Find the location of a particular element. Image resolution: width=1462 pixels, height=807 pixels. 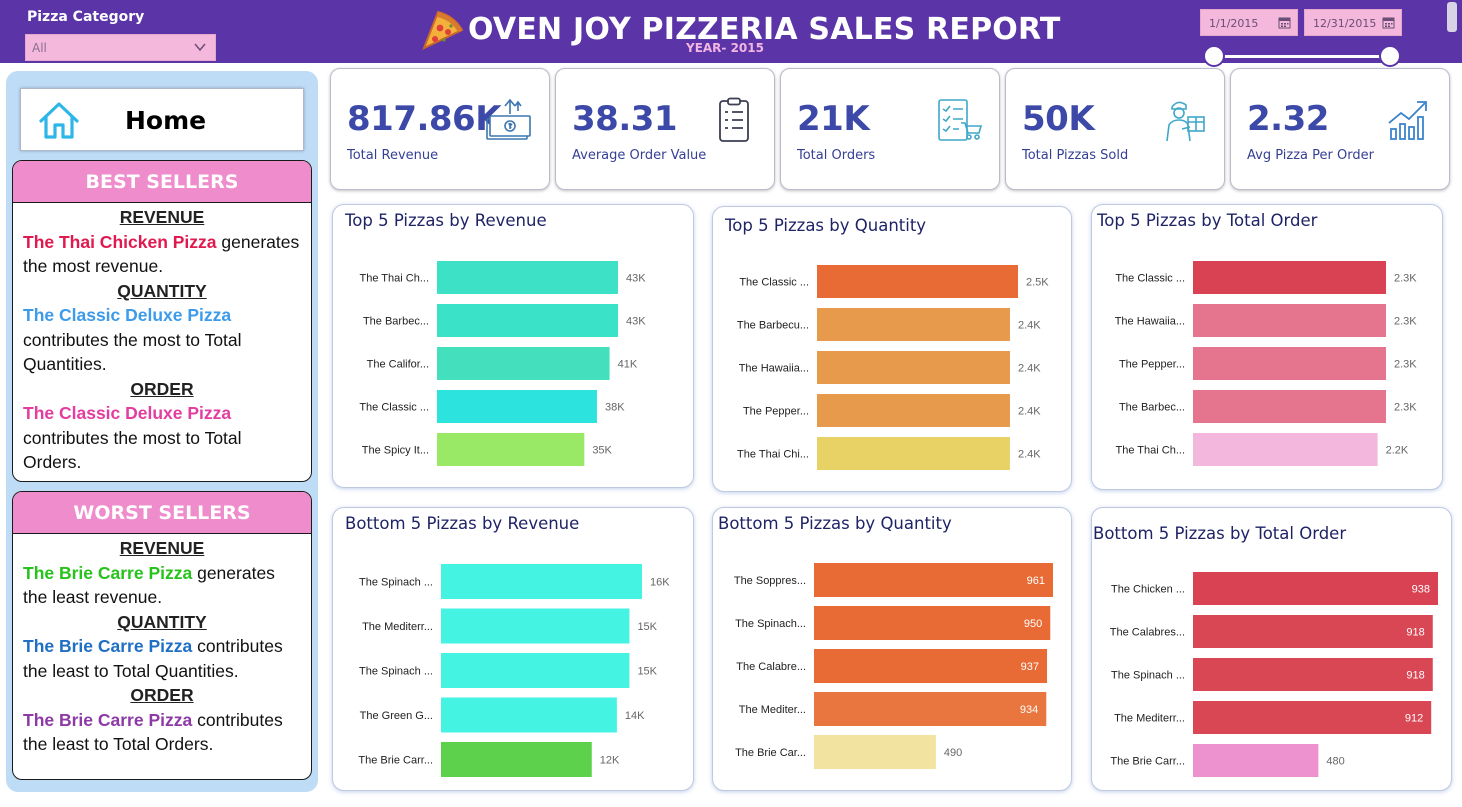

bar-row: The Calabres... 918 is located at coordinates (1271, 631).